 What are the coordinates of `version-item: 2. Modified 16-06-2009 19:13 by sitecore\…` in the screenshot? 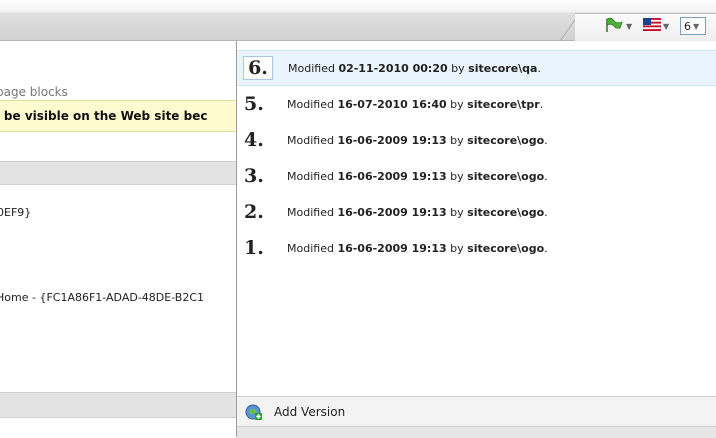 It's located at (476, 212).